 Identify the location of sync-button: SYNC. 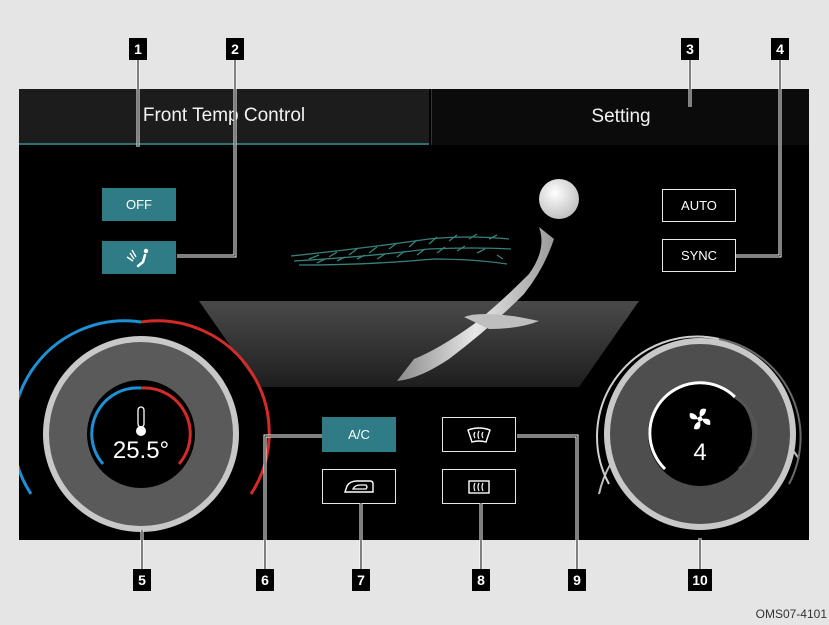
(699, 255).